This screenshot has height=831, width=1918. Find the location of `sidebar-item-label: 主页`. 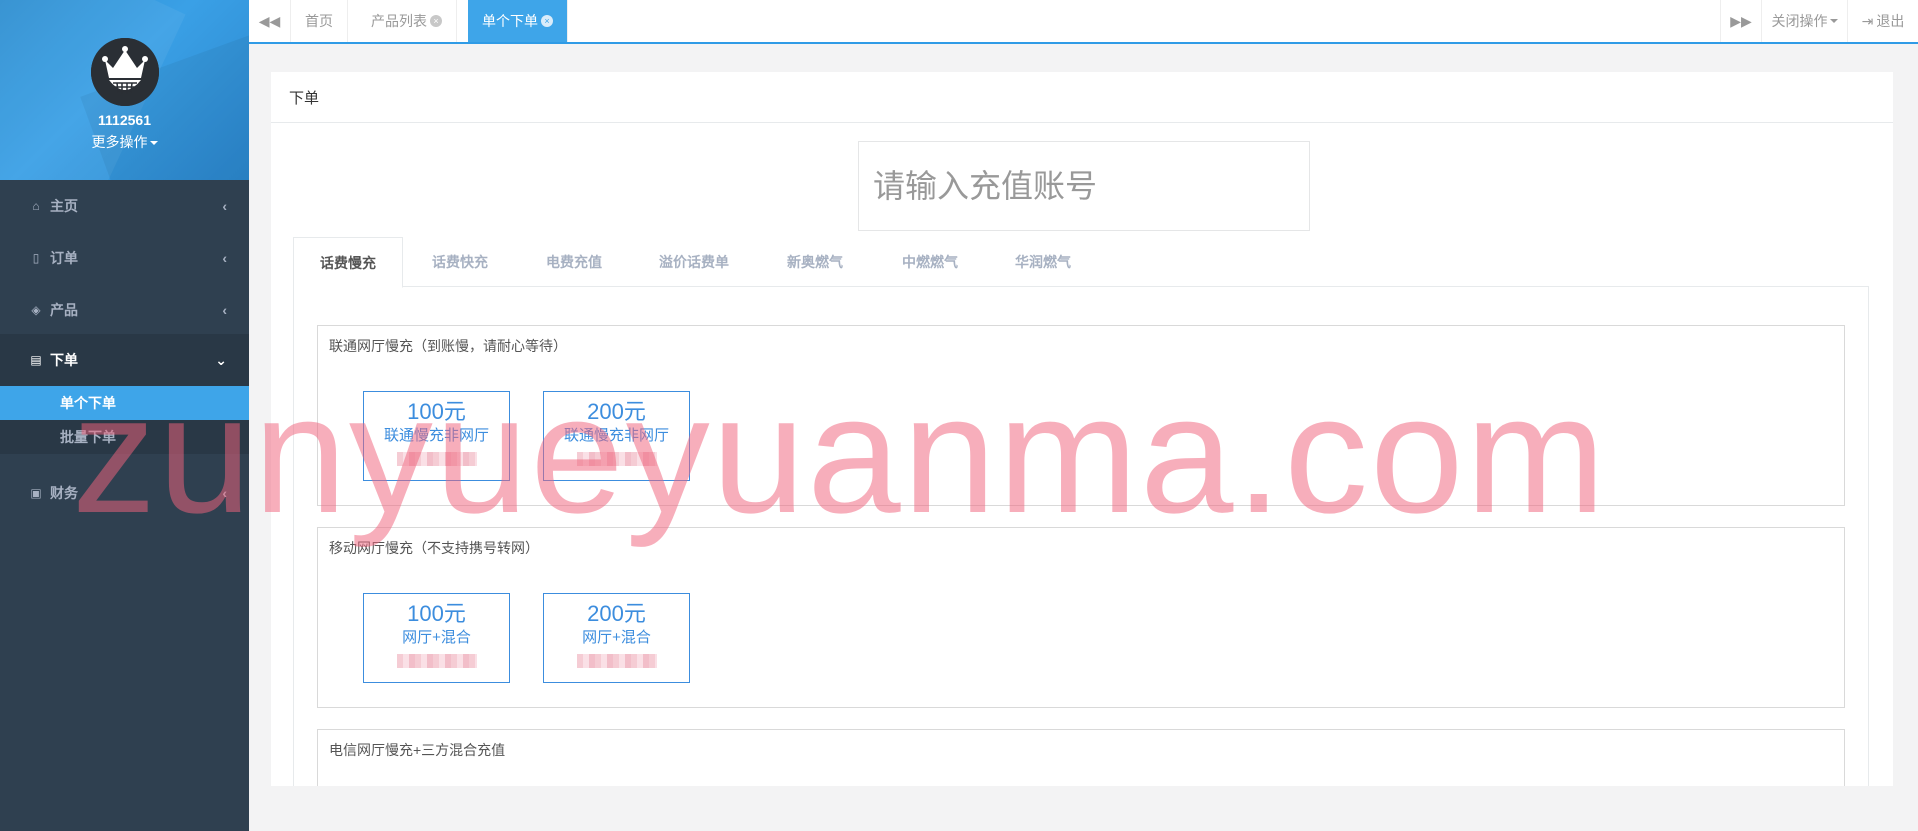

sidebar-item-label: 主页 is located at coordinates (64, 206).